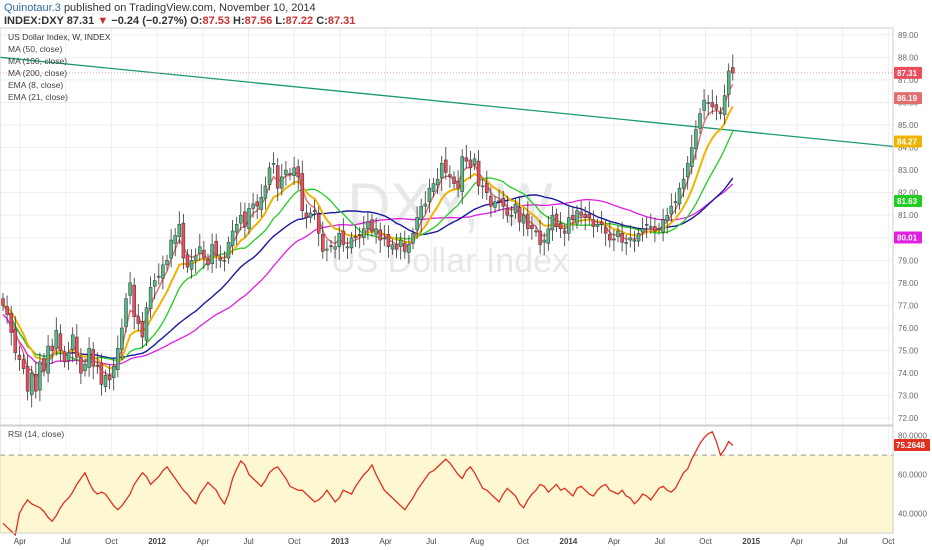 Image resolution: width=932 pixels, height=550 pixels. Describe the element at coordinates (908, 305) in the screenshot. I see `price-tick-label: 77.00` at that location.